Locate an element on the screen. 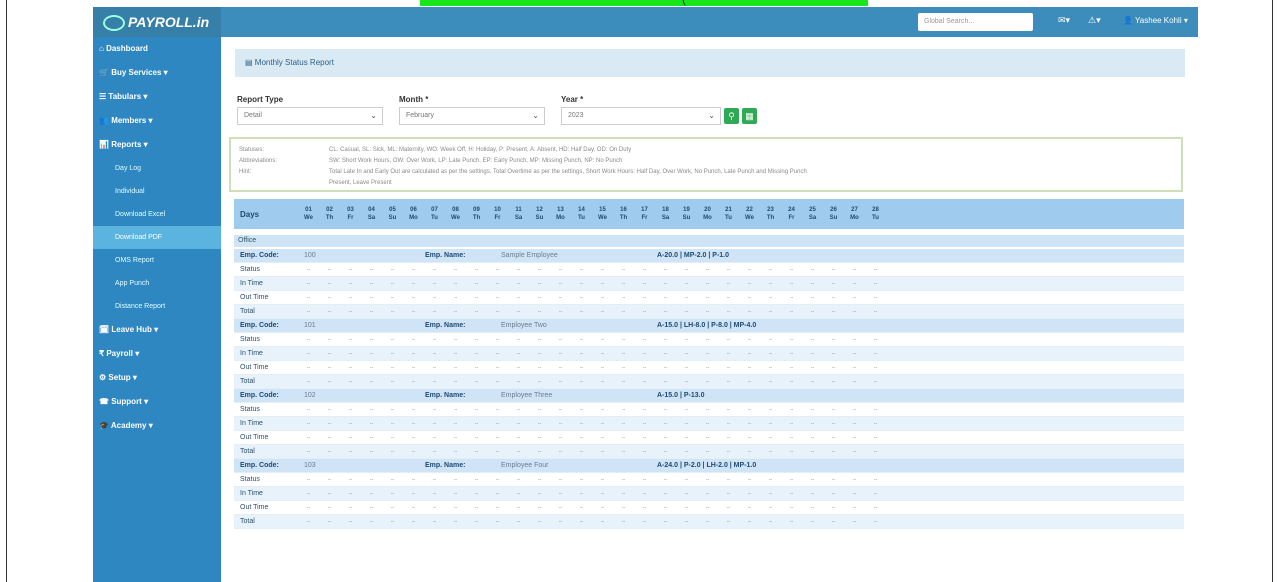 The image size is (1281, 582). sidebar-sub-day-log: Day Log is located at coordinates (157, 168).